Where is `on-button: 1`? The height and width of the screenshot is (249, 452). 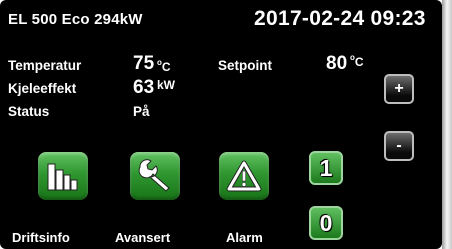
on-button: 1 is located at coordinates (326, 168).